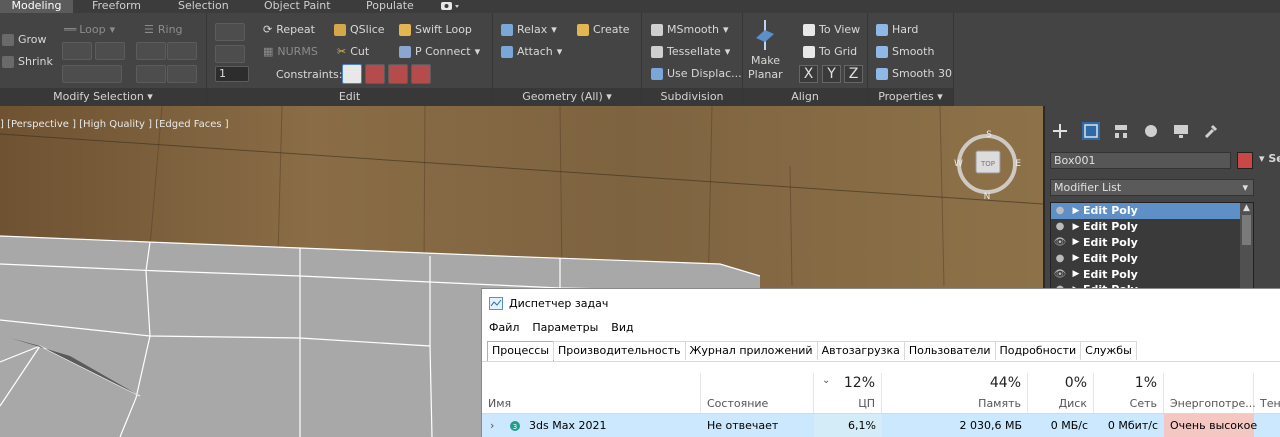 The height and width of the screenshot is (437, 1280). I want to click on tab-app-history: Журнал приложений, so click(751, 350).